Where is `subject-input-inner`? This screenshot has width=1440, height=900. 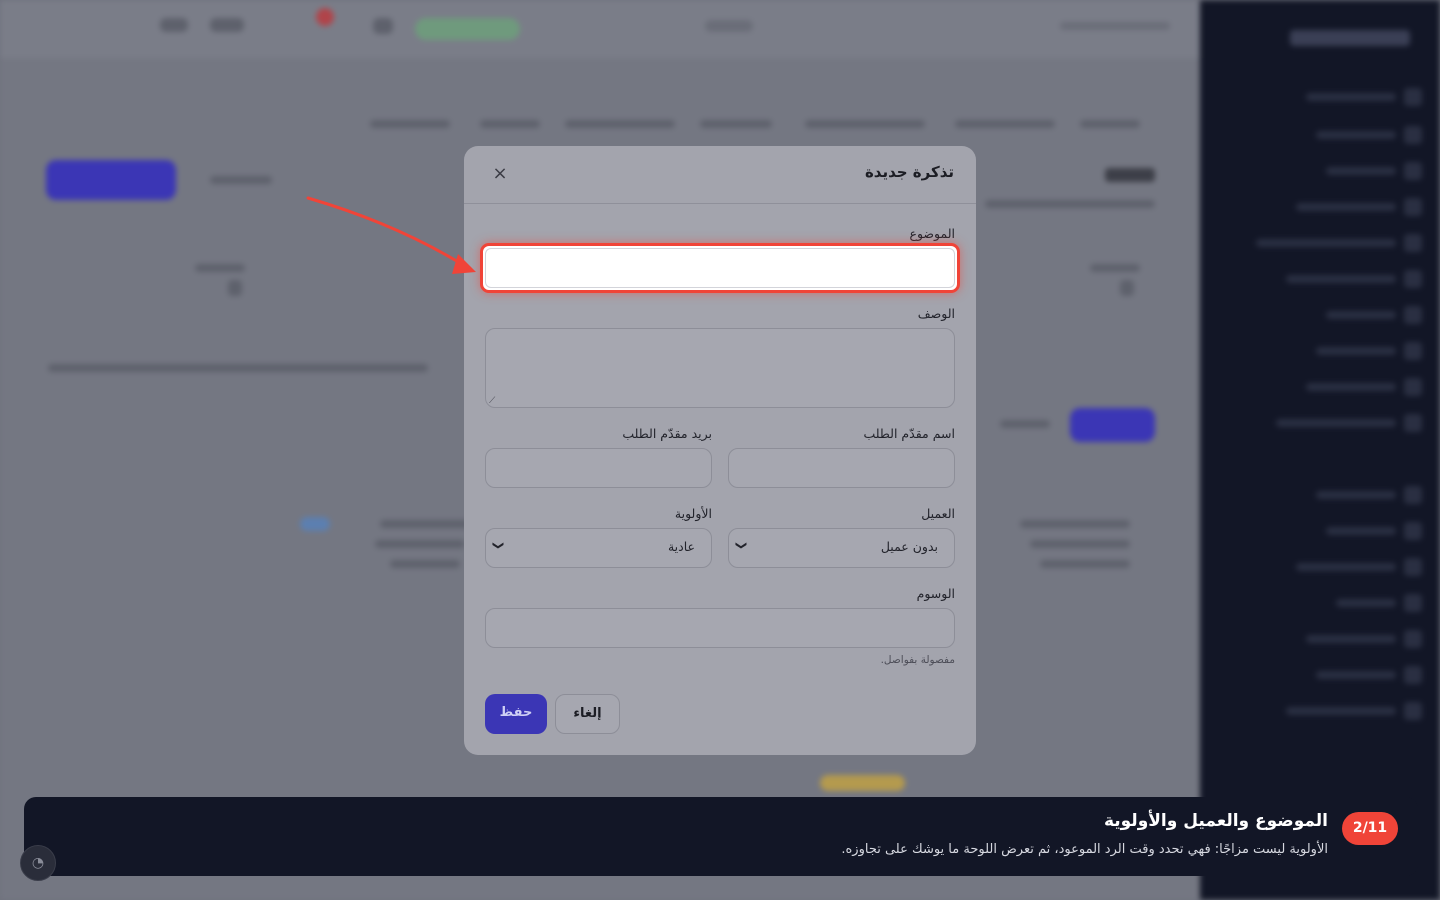
subject-input-inner is located at coordinates (720, 268).